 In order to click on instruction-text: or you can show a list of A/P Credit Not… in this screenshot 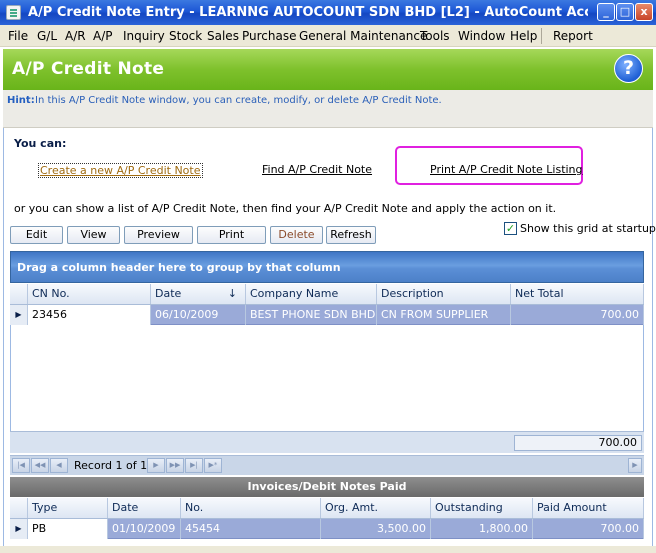, I will do `click(285, 208)`.